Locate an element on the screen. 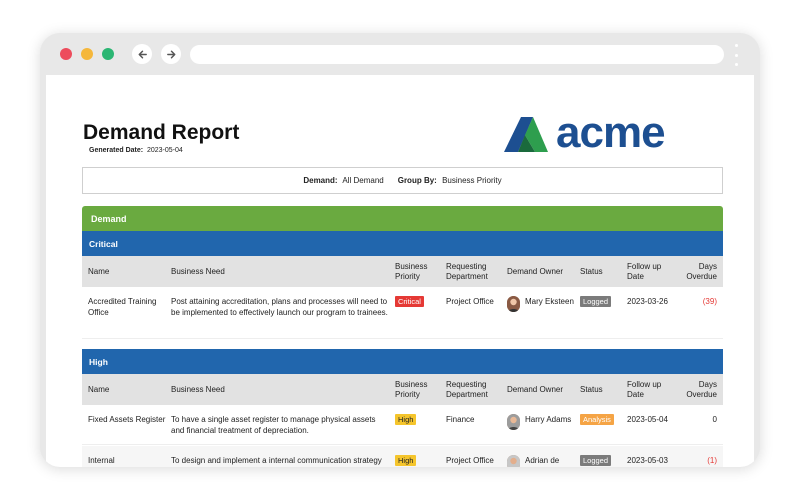 The height and width of the screenshot is (500, 800). generated-date-label: Generated Date: is located at coordinates (116, 150).